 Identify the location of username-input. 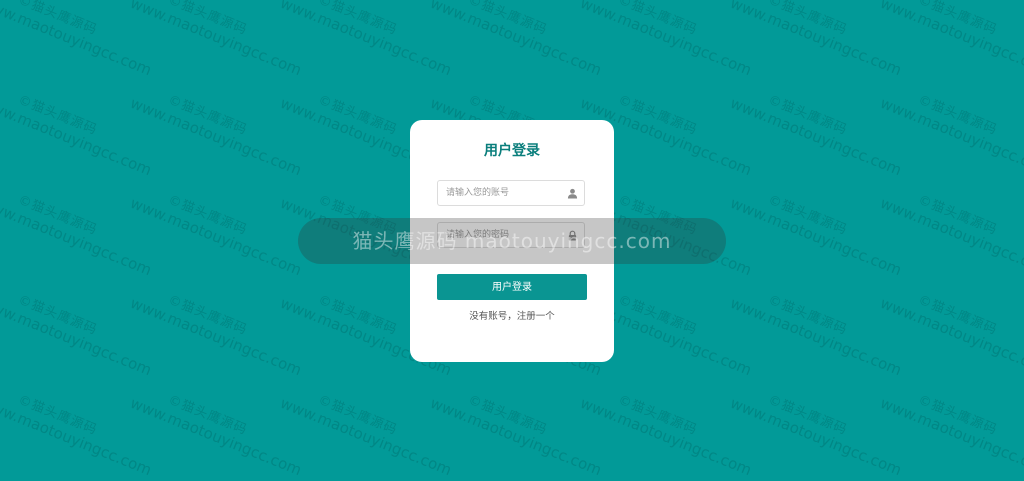
(505, 193).